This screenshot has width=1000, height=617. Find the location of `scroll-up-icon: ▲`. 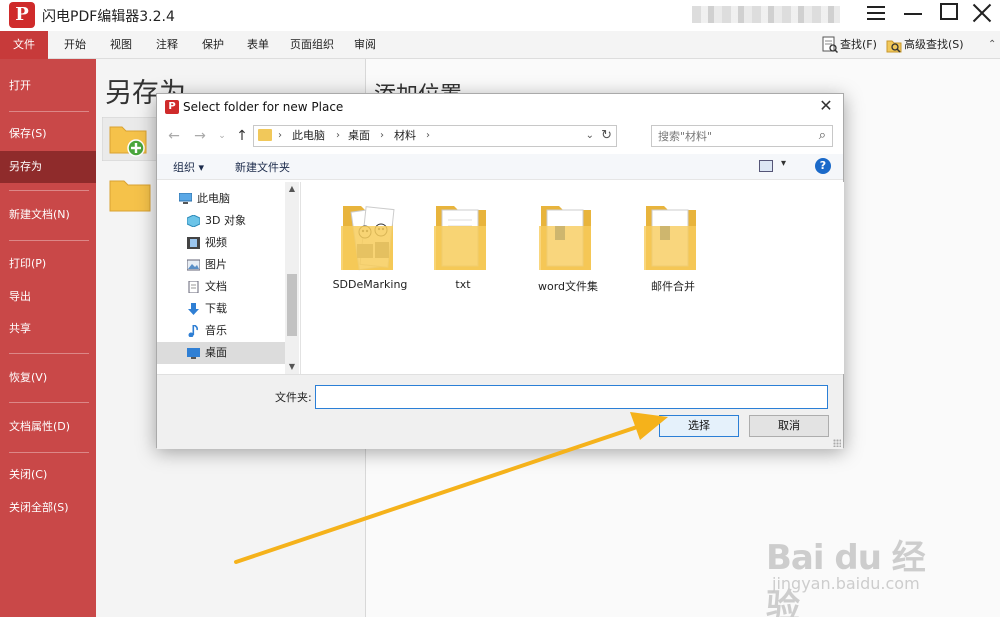

scroll-up-icon: ▲ is located at coordinates (292, 189).